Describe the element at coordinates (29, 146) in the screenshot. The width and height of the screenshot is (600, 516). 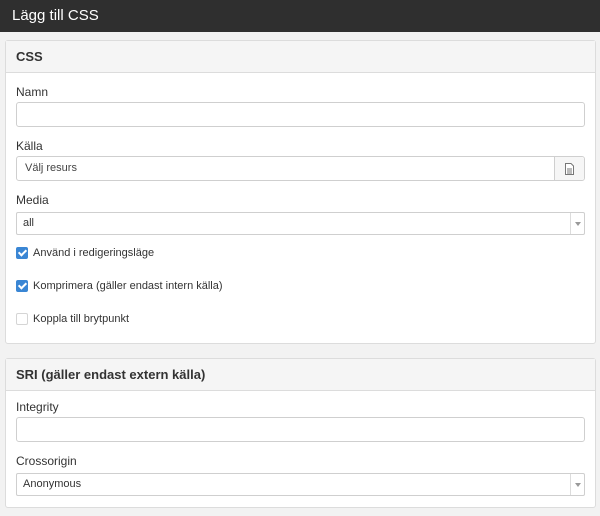
I see `source-label: Källa` at that location.